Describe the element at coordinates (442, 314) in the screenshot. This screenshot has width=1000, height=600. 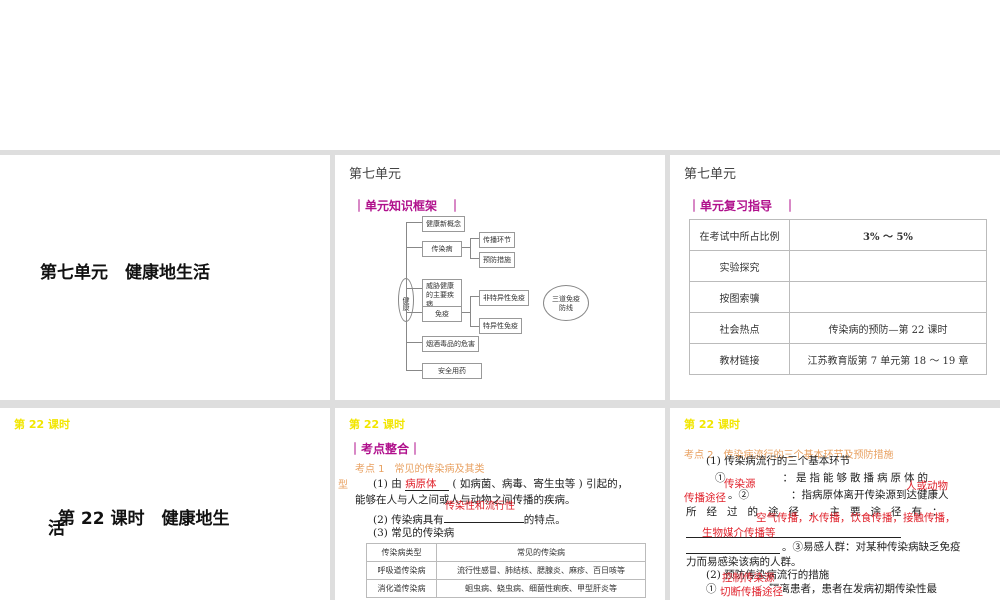
I see `diagram-node: 免疫` at that location.